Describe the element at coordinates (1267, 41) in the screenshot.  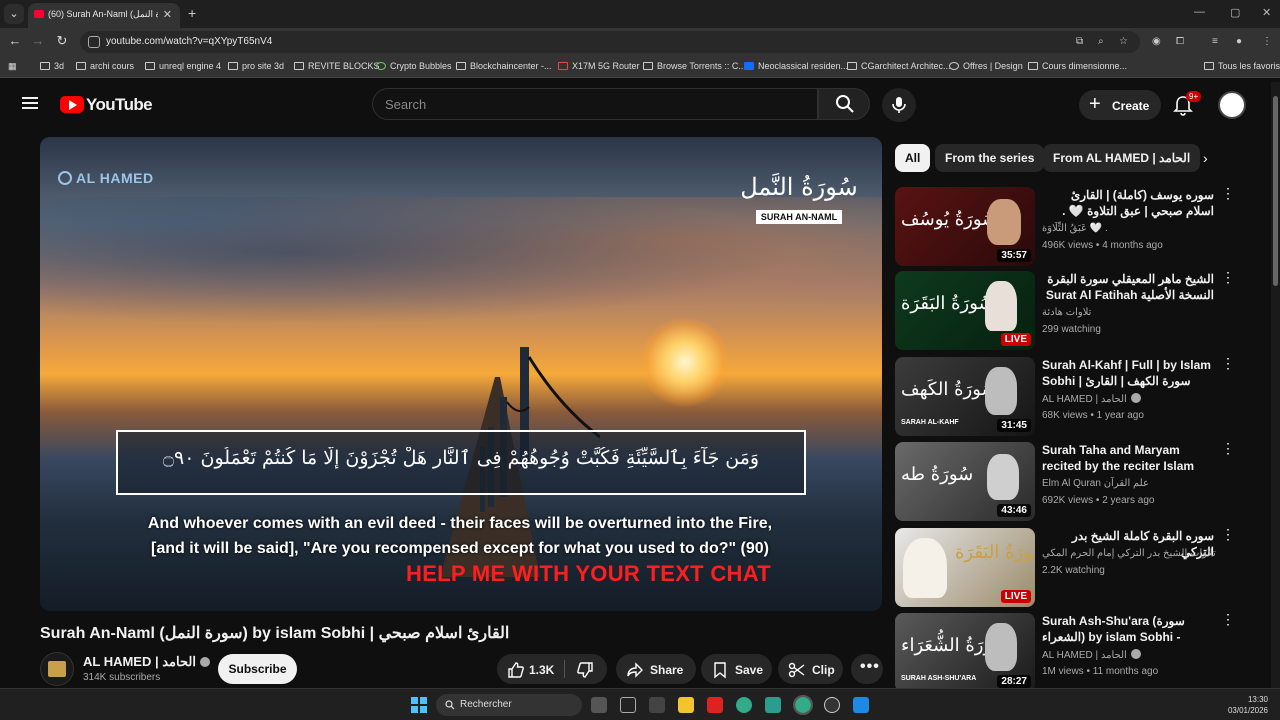
I see `browser-menu-icon: ⋮` at that location.